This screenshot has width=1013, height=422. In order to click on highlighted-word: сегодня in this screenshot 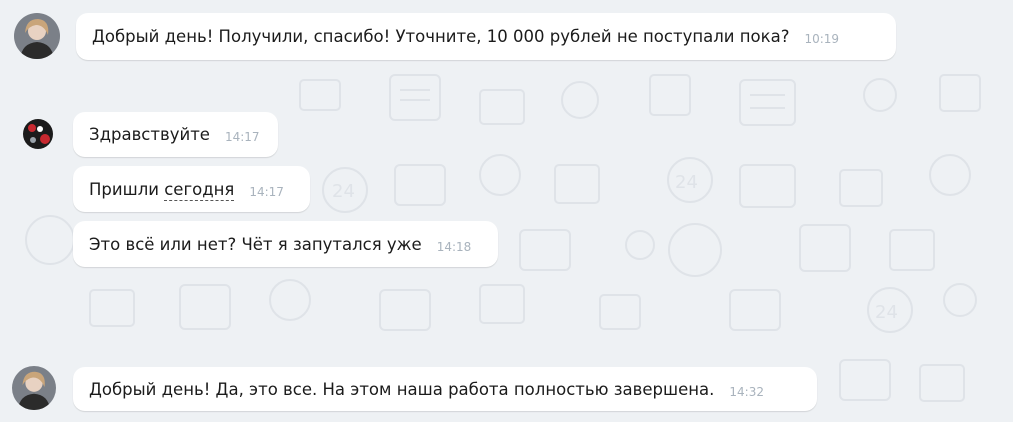, I will do `click(199, 190)`.